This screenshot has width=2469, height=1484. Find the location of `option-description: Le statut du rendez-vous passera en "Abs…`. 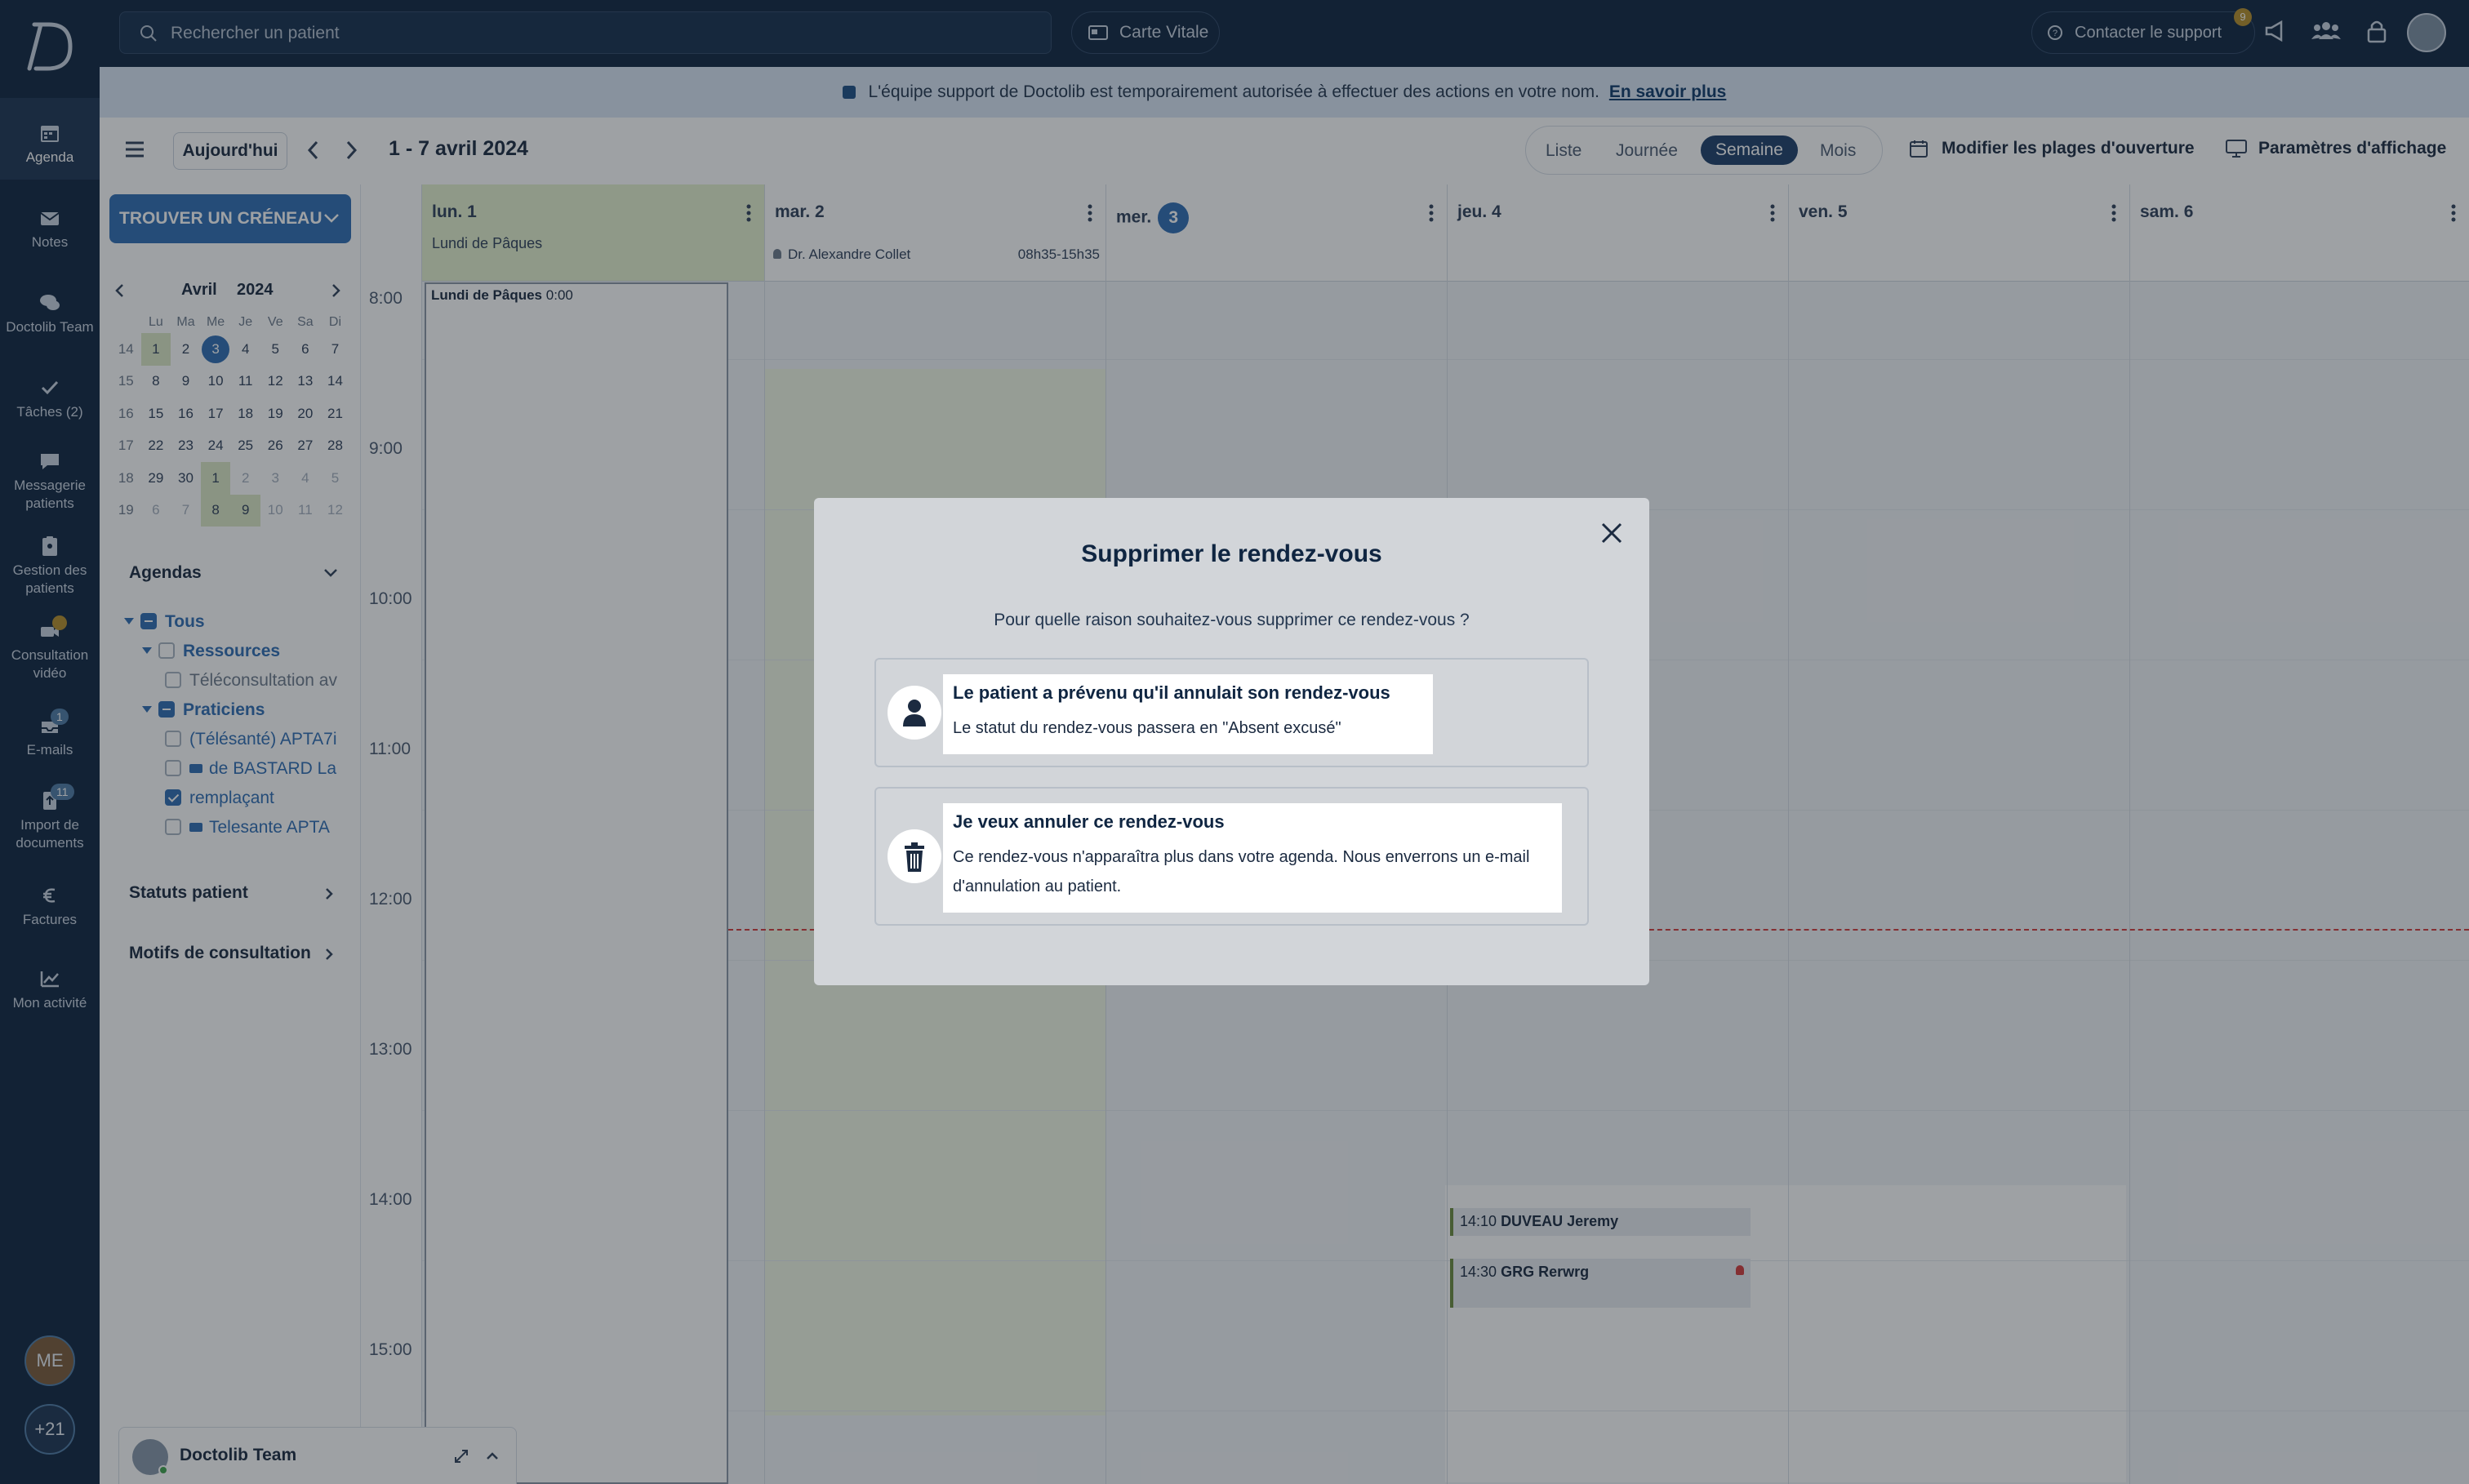

option-description: Le statut du rendez-vous passera en "Abs… is located at coordinates (1147, 728).